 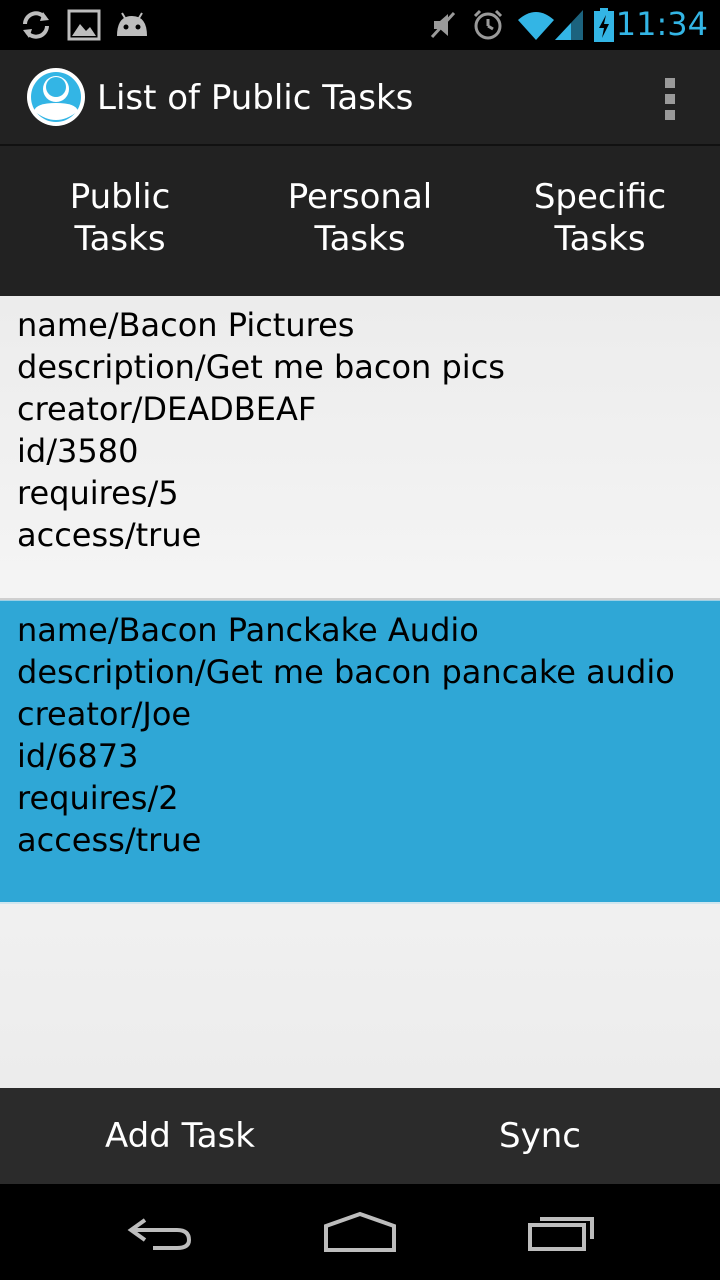 What do you see at coordinates (98, 493) in the screenshot?
I see `task-requires: requires/5` at bounding box center [98, 493].